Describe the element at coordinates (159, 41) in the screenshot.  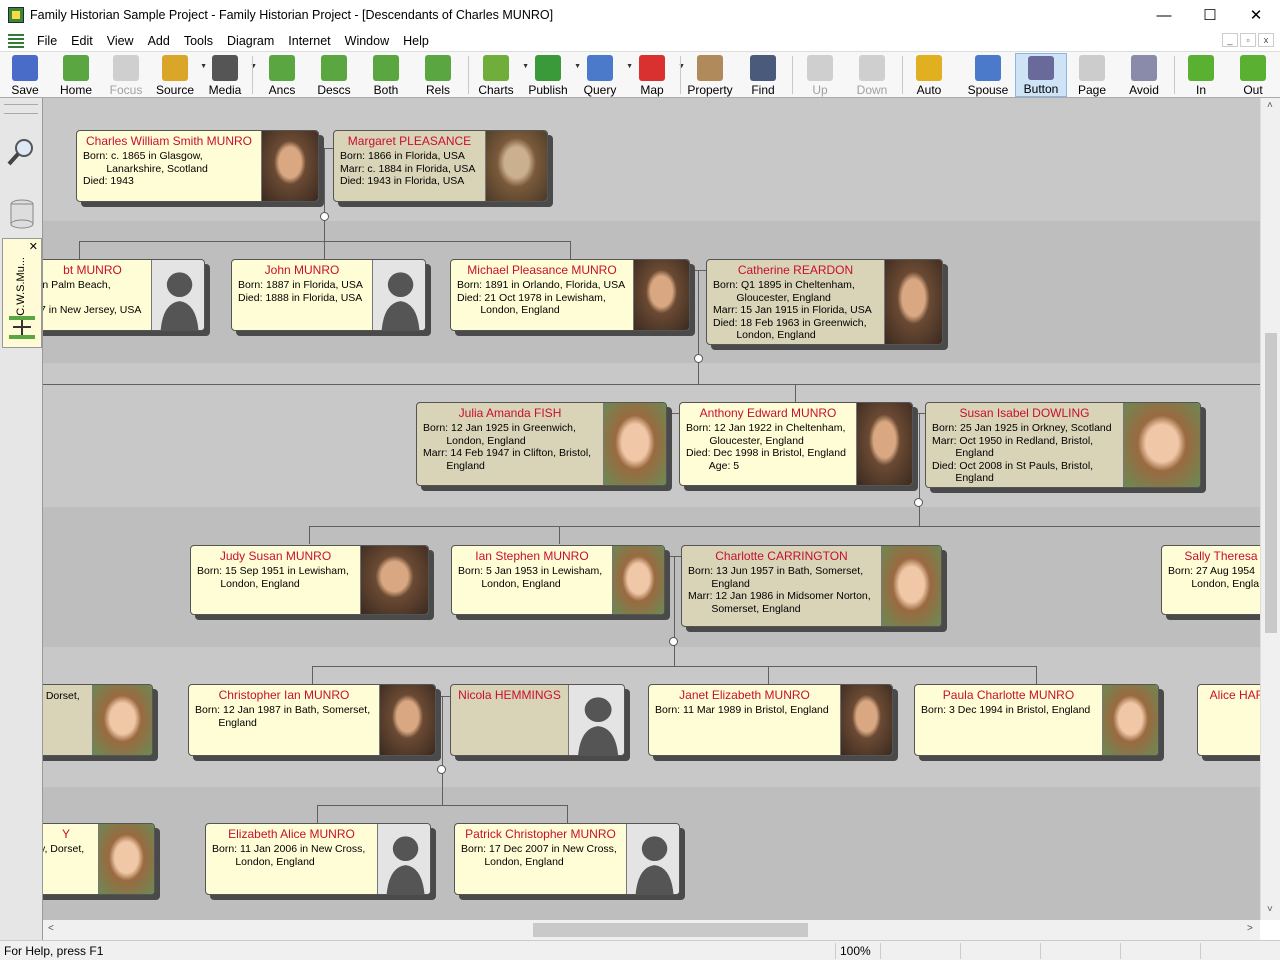
I see `menu-add: Add` at that location.